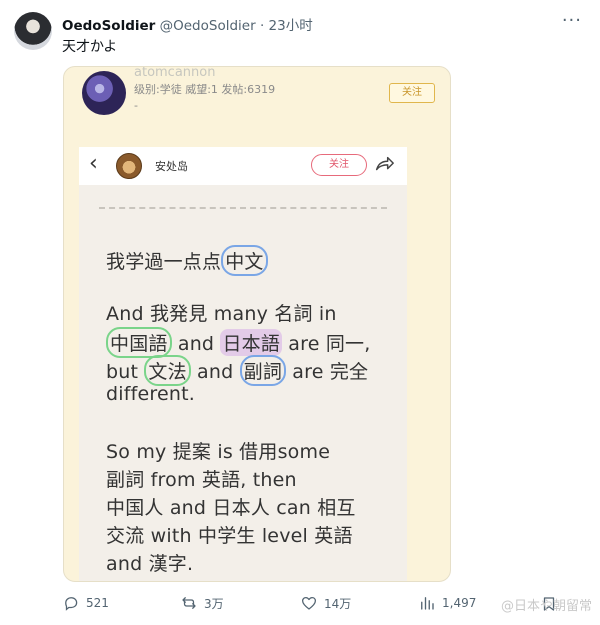  Describe the element at coordinates (205, 89) in the screenshot. I see `embedded-meta: 级别:学徒 威望:1 发帖:6319` at that location.